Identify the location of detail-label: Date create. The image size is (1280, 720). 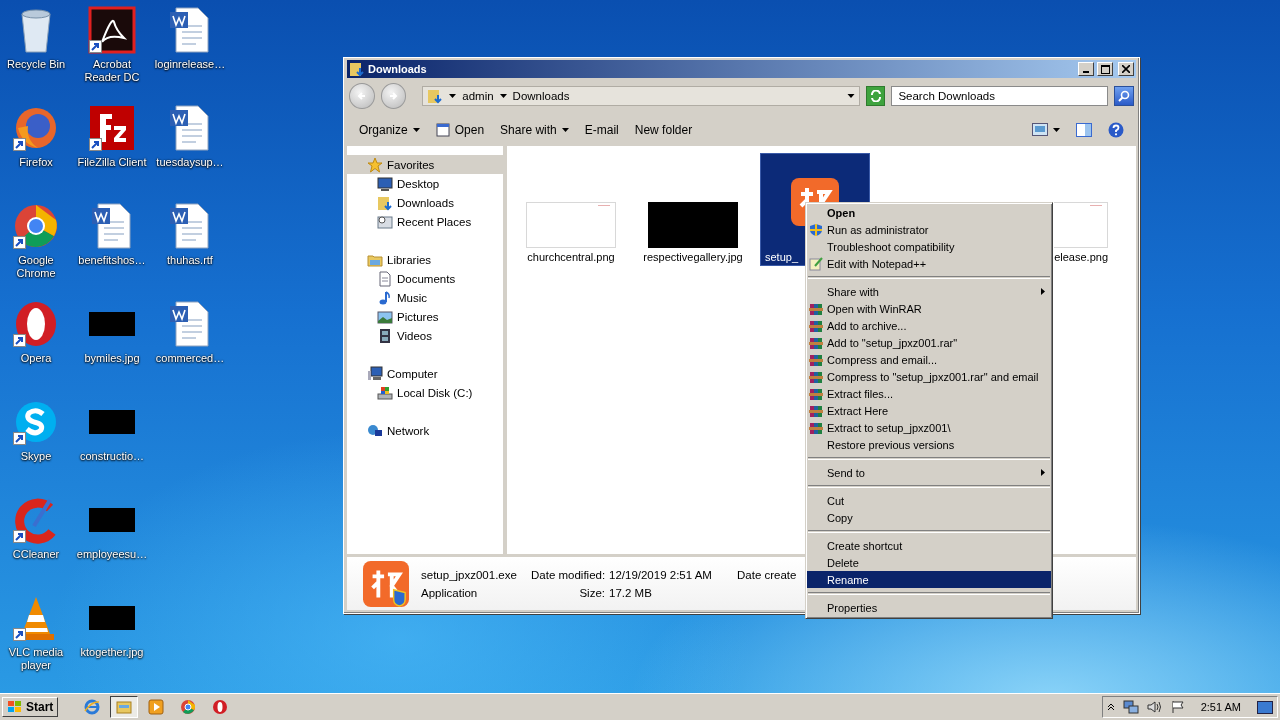
(767, 574).